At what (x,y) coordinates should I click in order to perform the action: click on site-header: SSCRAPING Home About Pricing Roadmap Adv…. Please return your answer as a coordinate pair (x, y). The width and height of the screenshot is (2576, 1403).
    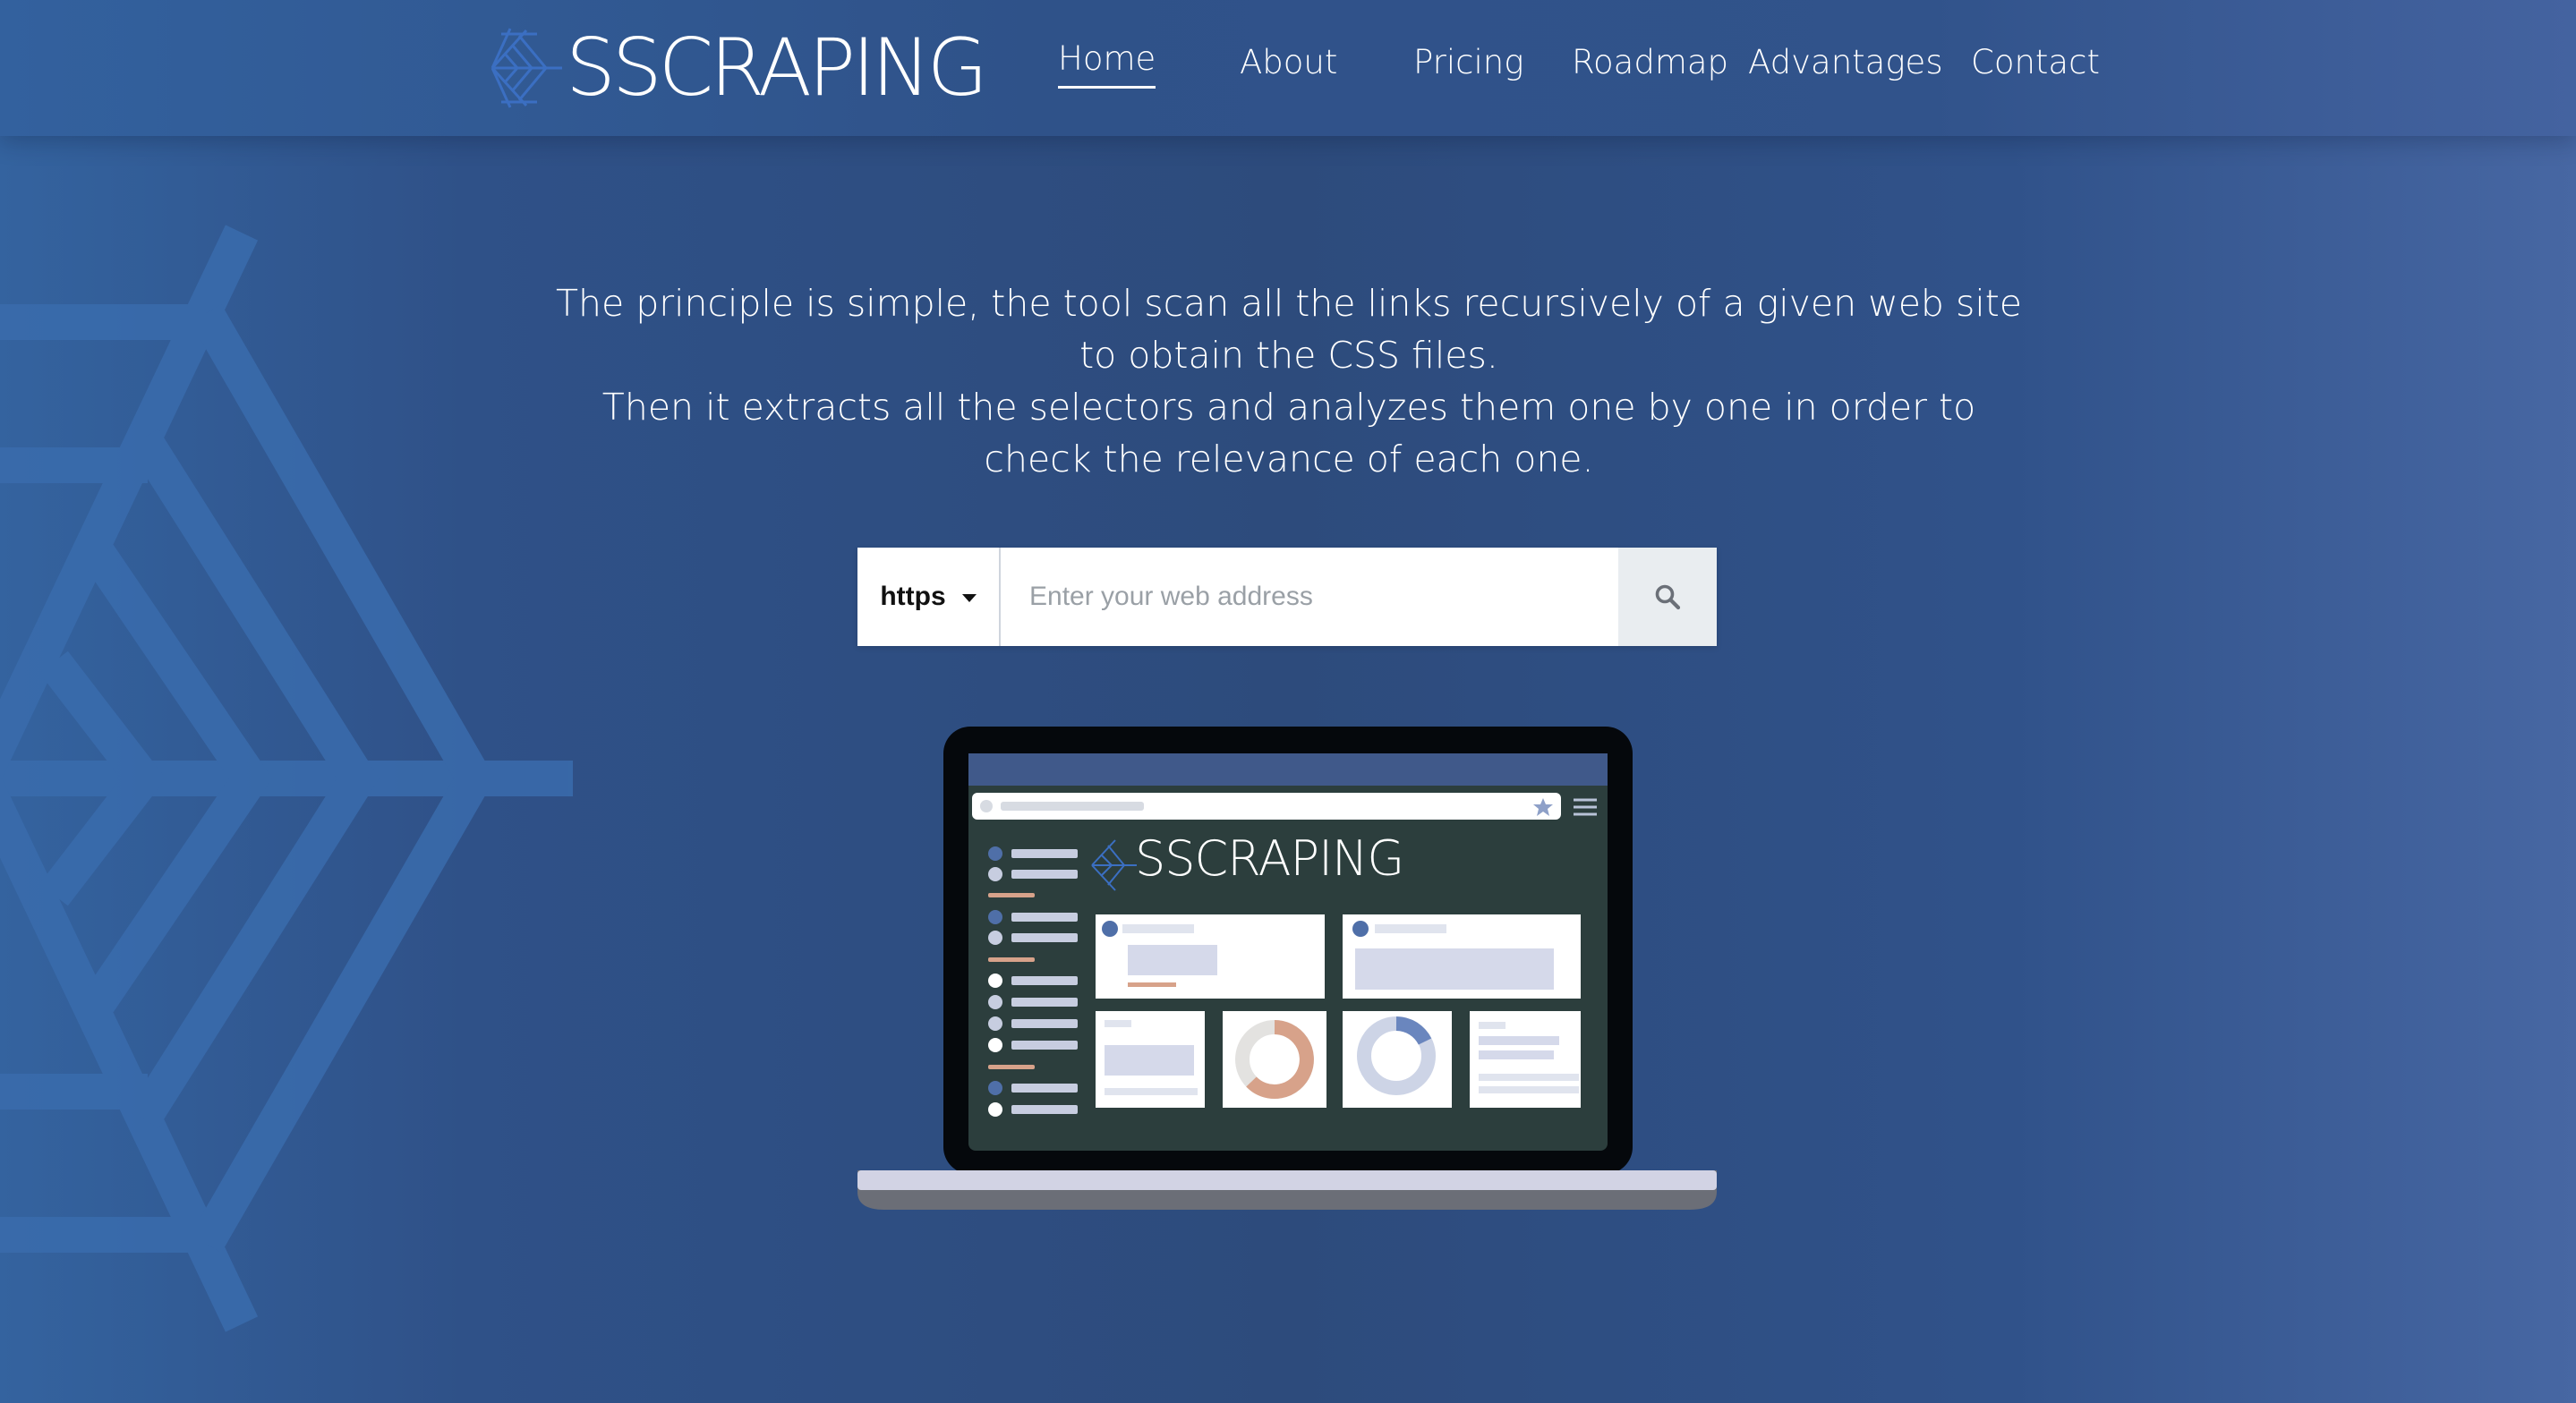
    Looking at the image, I should click on (1288, 68).